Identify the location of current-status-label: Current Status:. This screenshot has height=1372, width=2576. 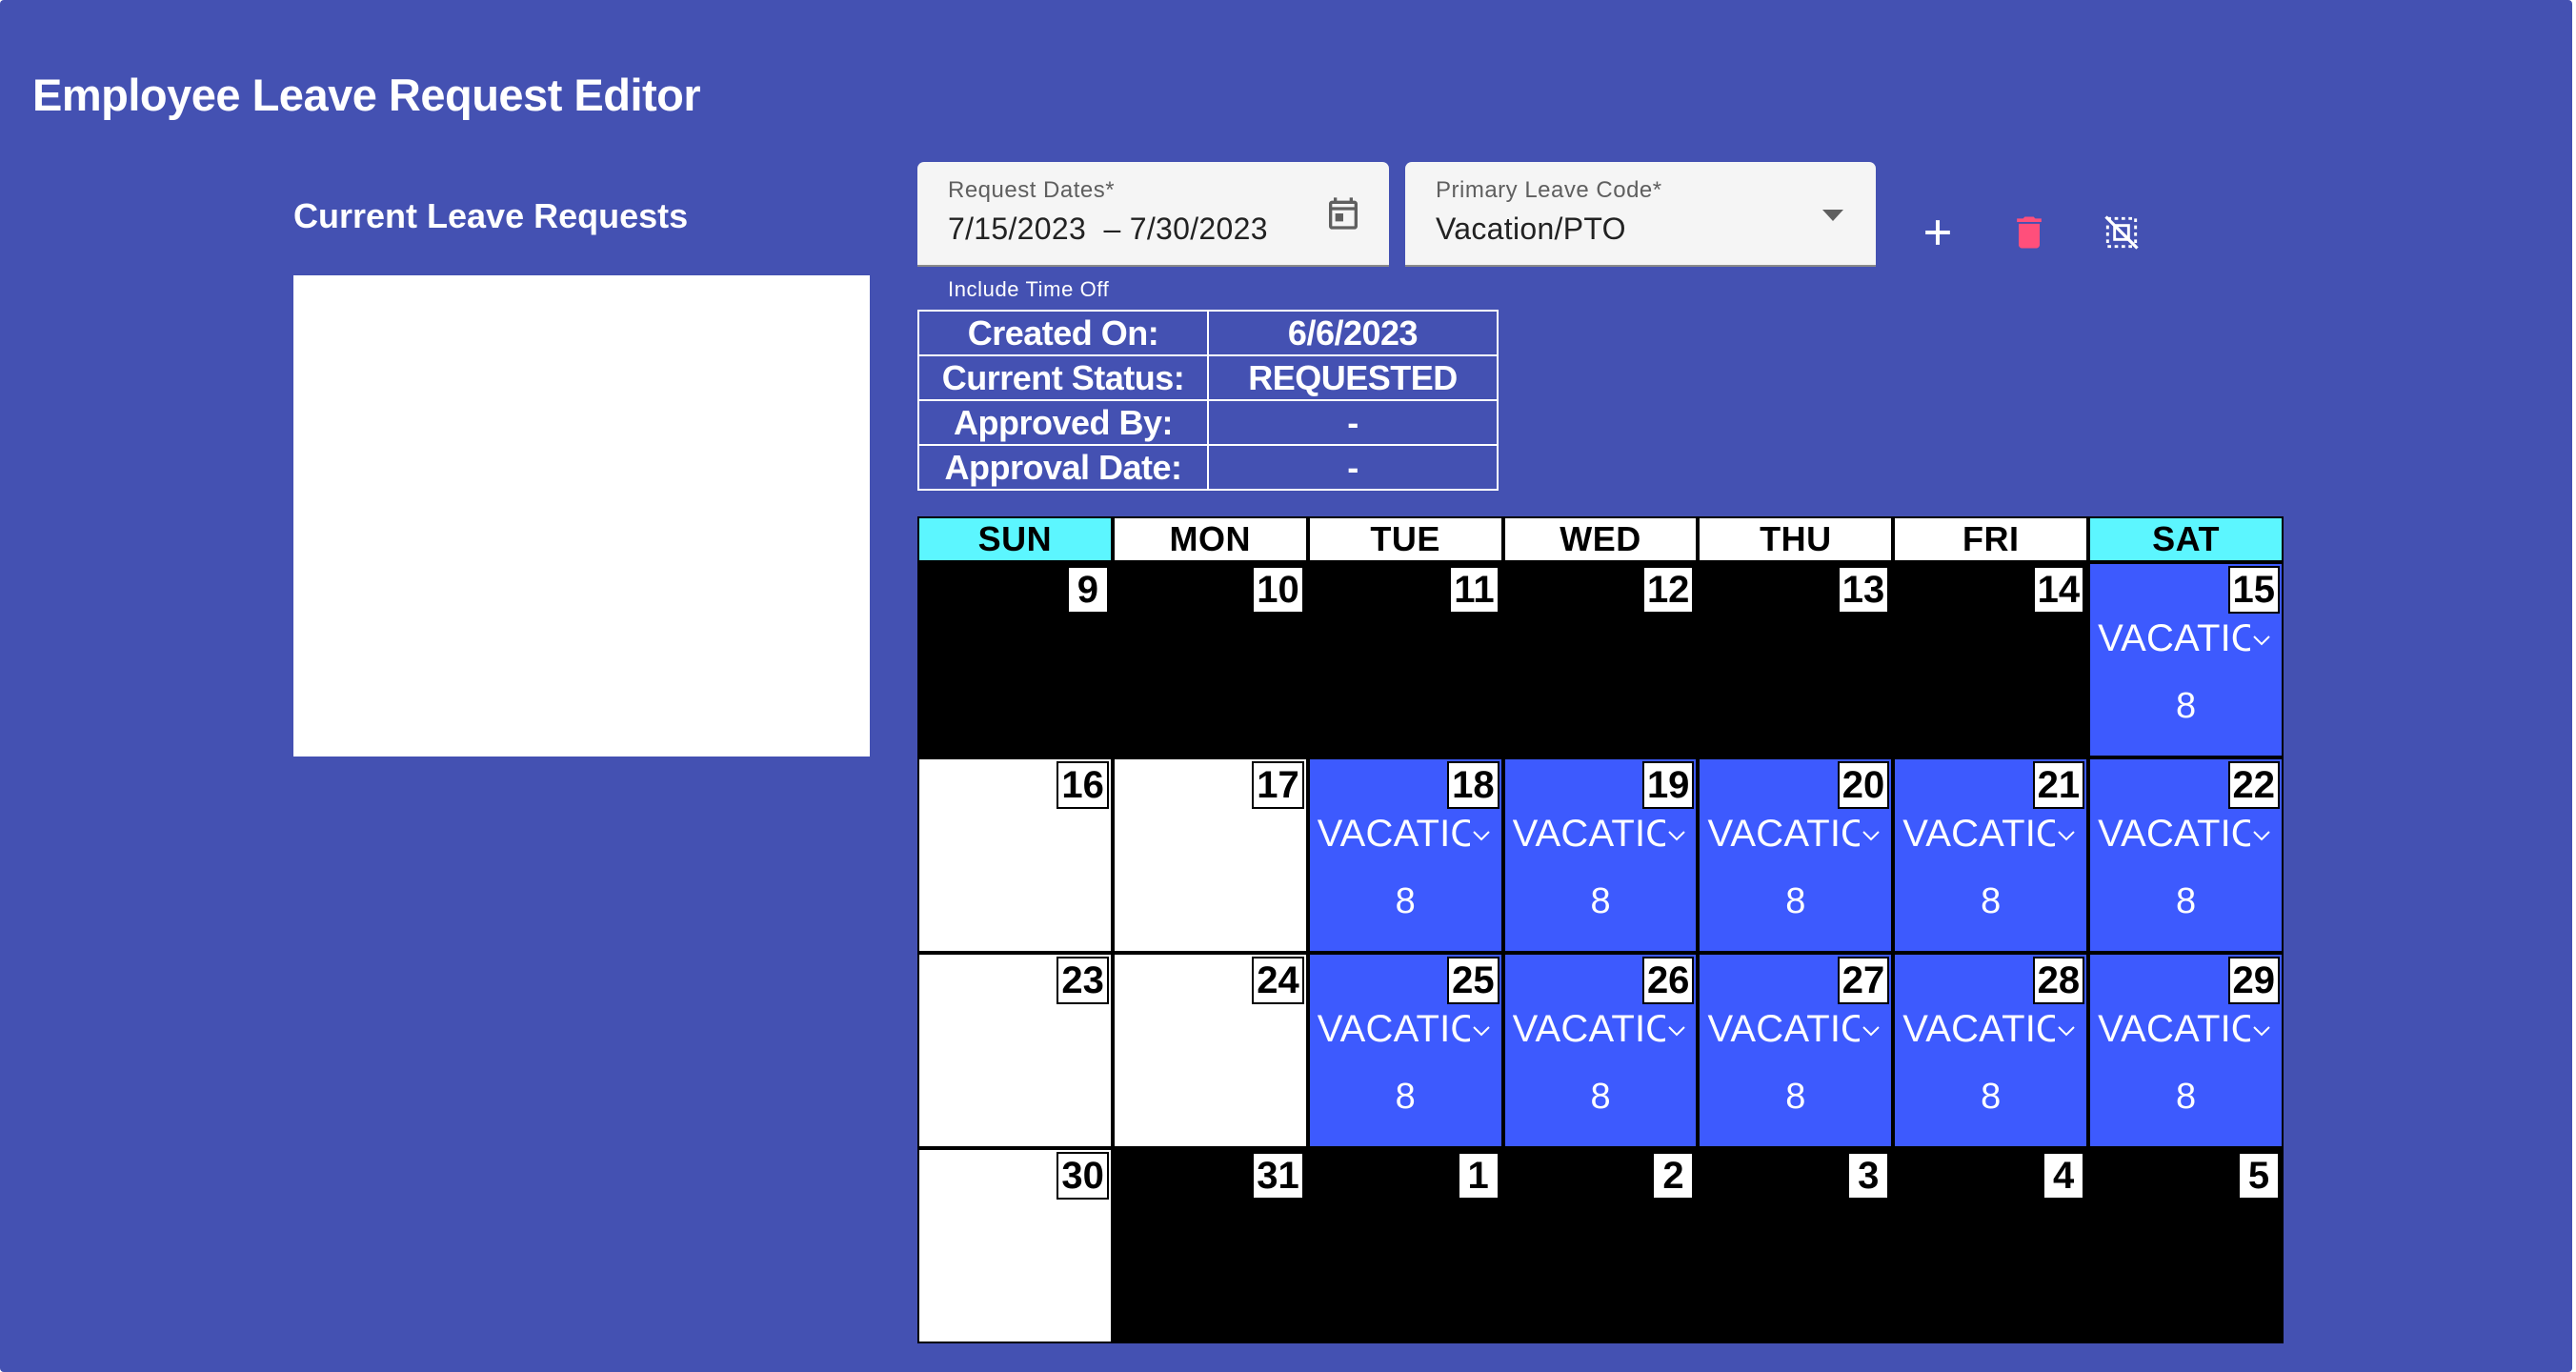
(1063, 377).